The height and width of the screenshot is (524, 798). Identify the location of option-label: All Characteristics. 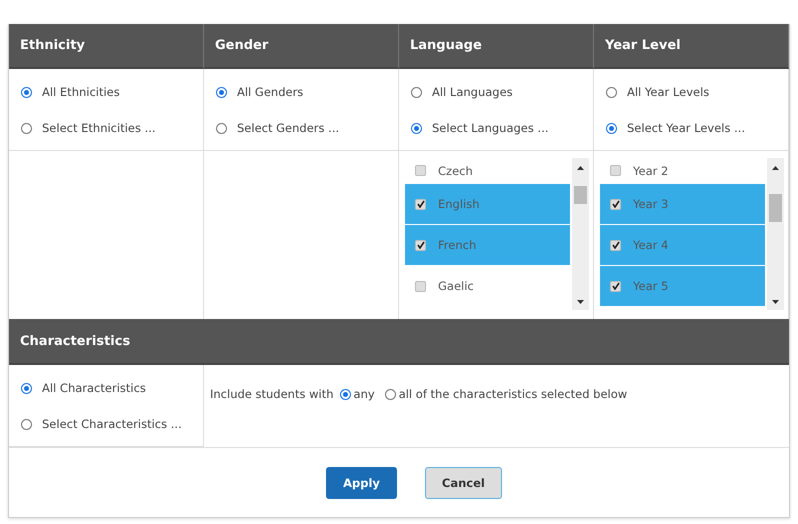
(94, 388).